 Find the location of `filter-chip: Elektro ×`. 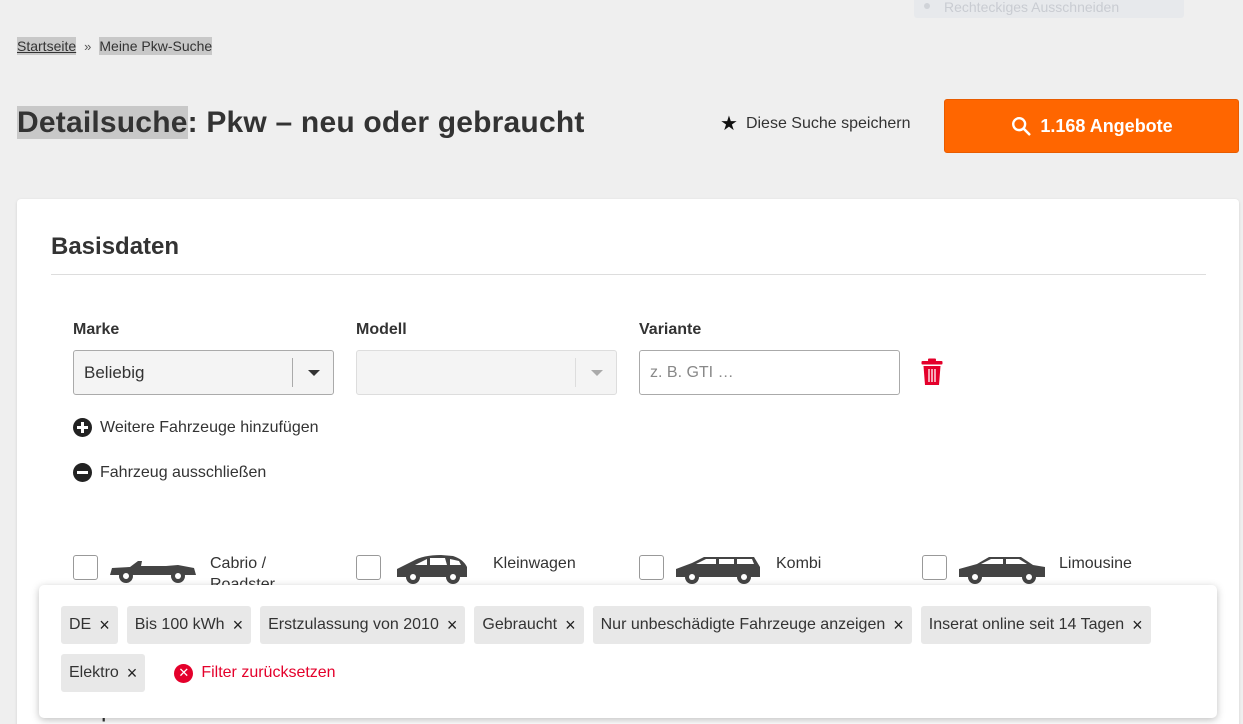

filter-chip: Elektro × is located at coordinates (103, 673).